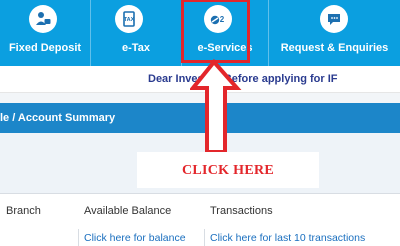 This screenshot has width=400, height=246. Describe the element at coordinates (287, 238) in the screenshot. I see `transactions-link: Click here for last 10 transactions` at that location.